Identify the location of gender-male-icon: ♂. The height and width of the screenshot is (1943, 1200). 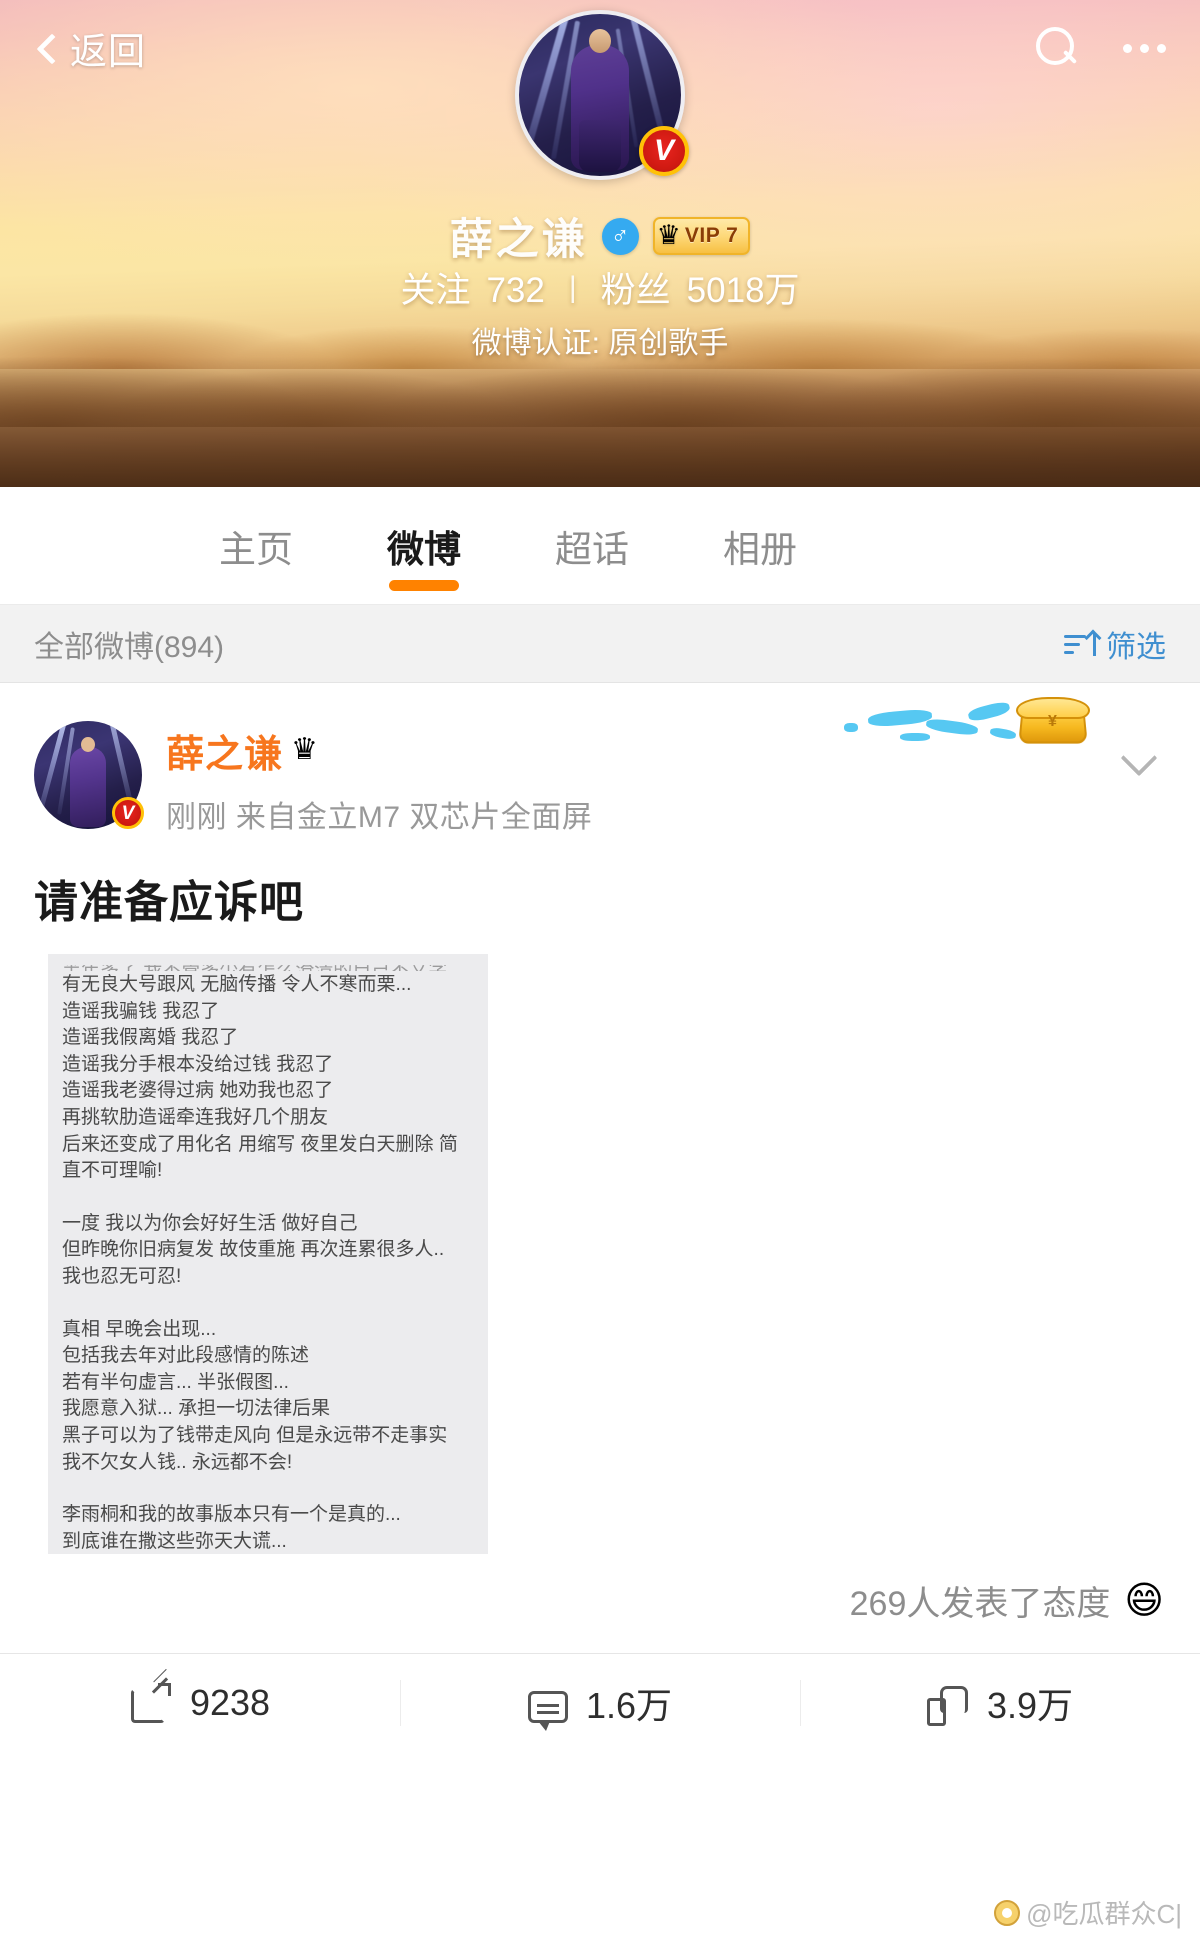
(620, 236).